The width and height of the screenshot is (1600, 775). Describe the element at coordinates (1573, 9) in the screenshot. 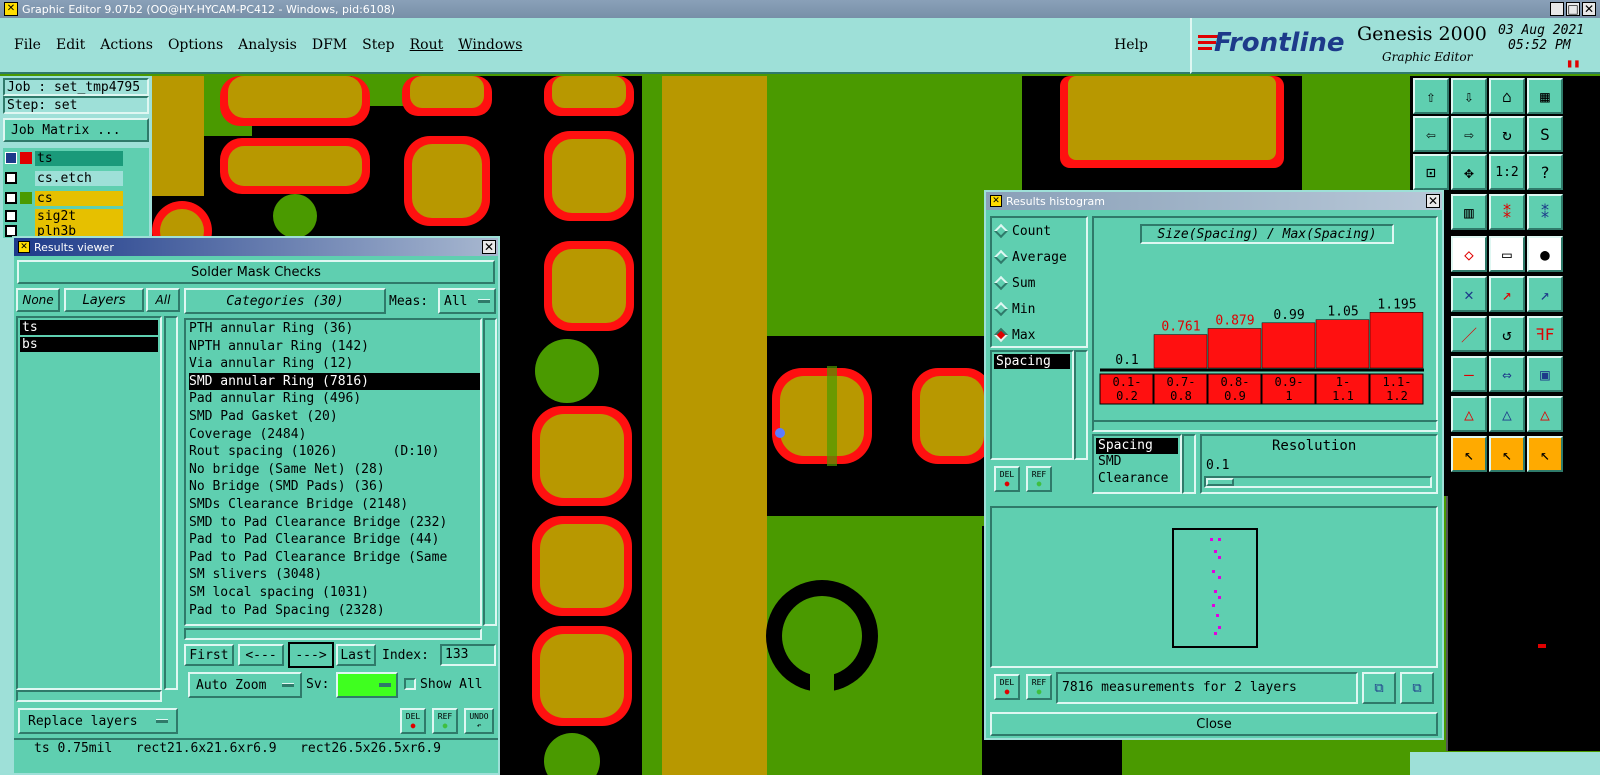

I see `maximize-icon: □` at that location.